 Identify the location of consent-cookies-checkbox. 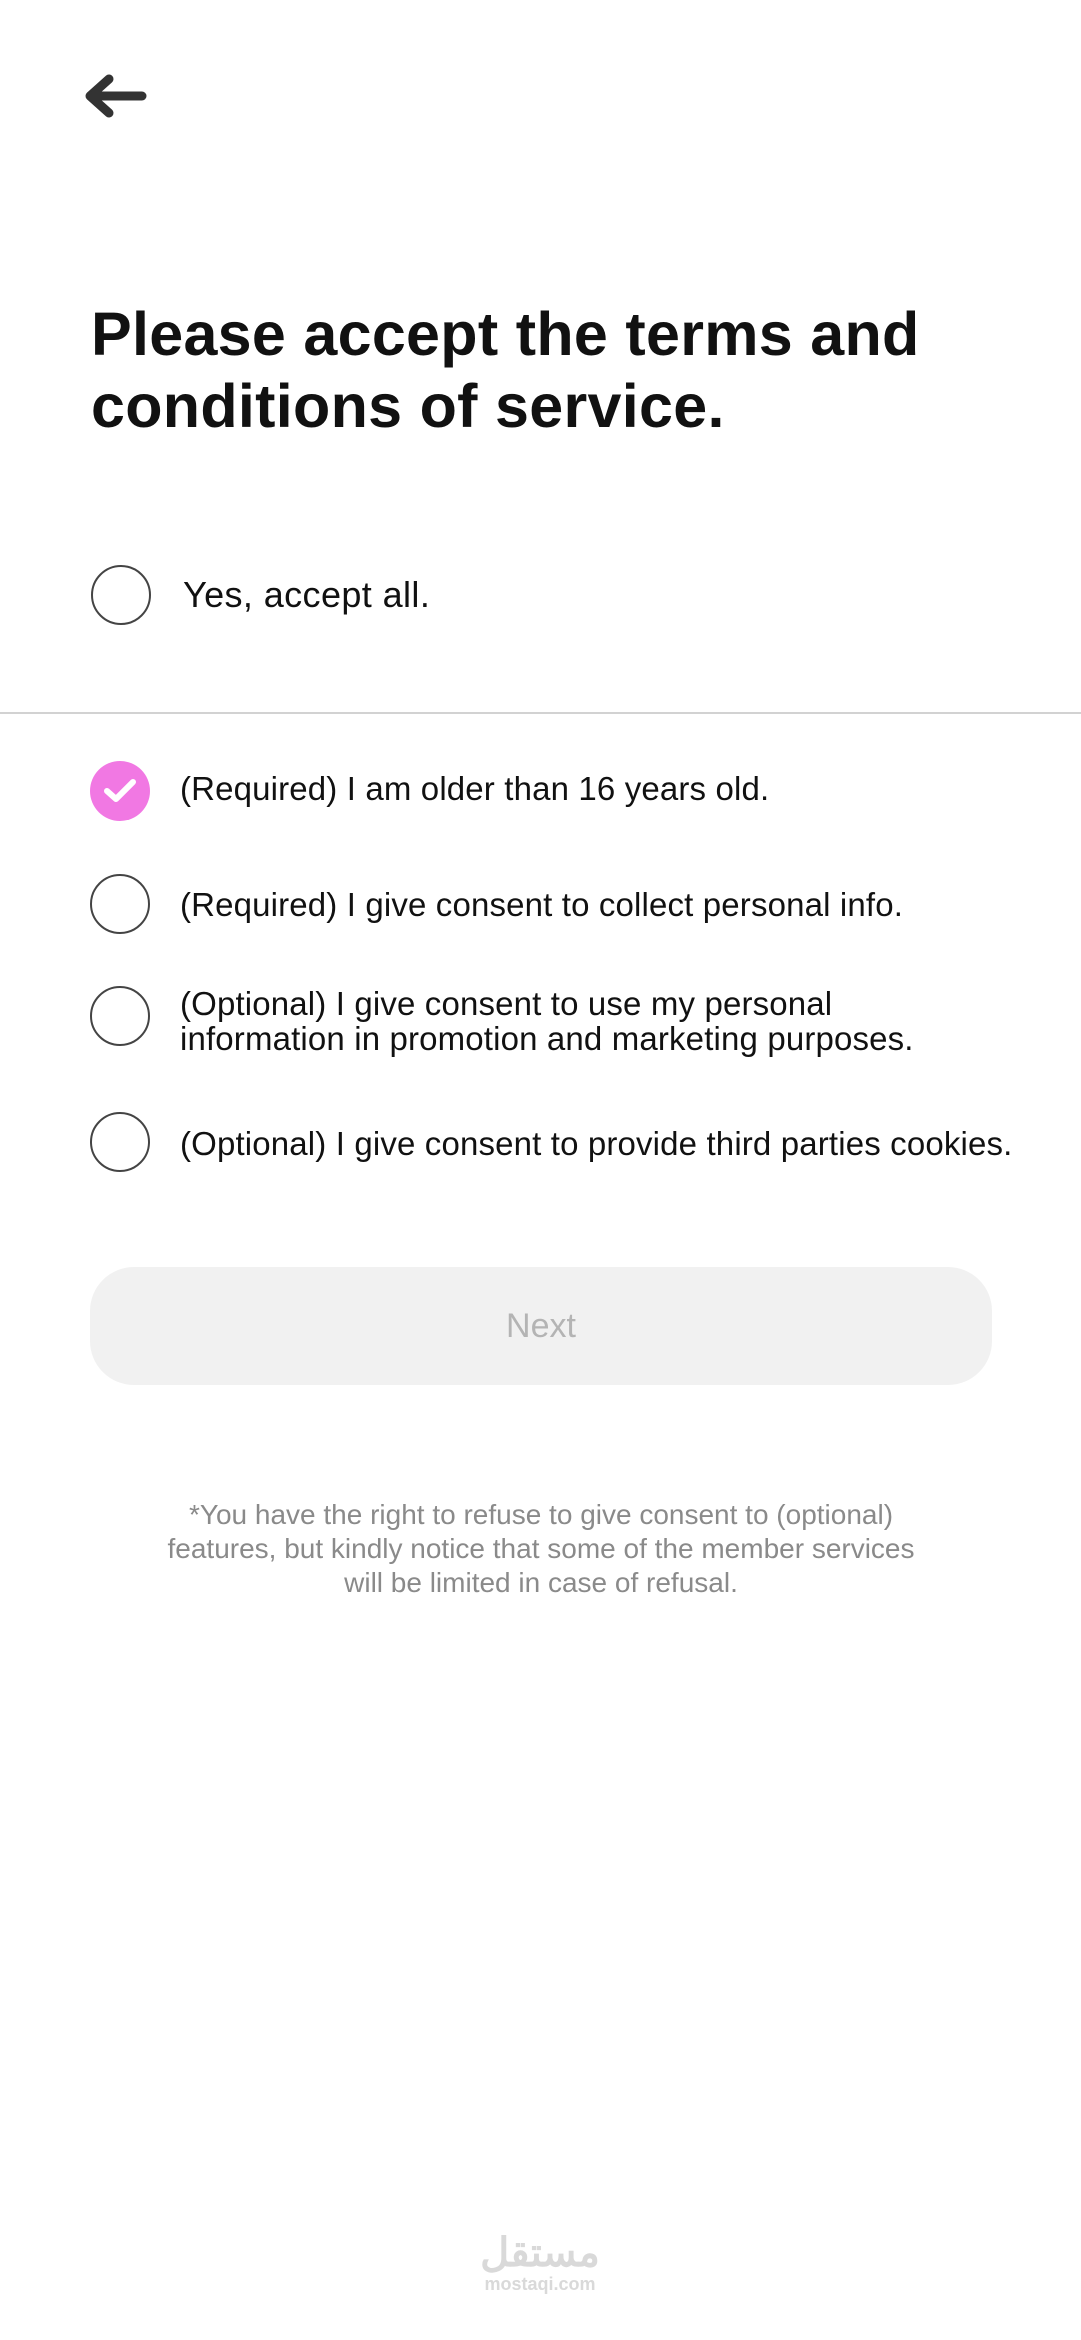
(120, 1142).